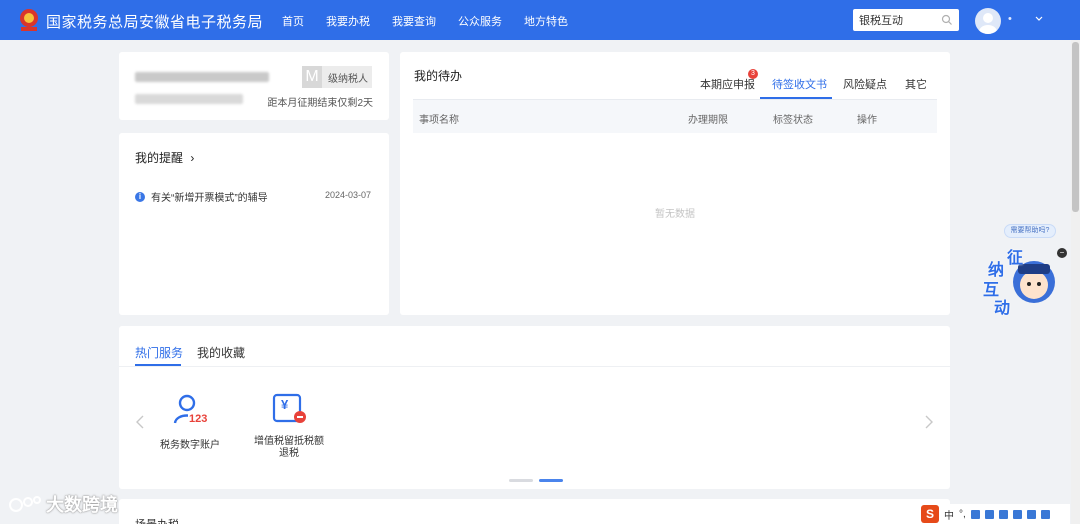 The width and height of the screenshot is (1080, 524). What do you see at coordinates (1015, 258) in the screenshot?
I see `helper-char: 征` at bounding box center [1015, 258].